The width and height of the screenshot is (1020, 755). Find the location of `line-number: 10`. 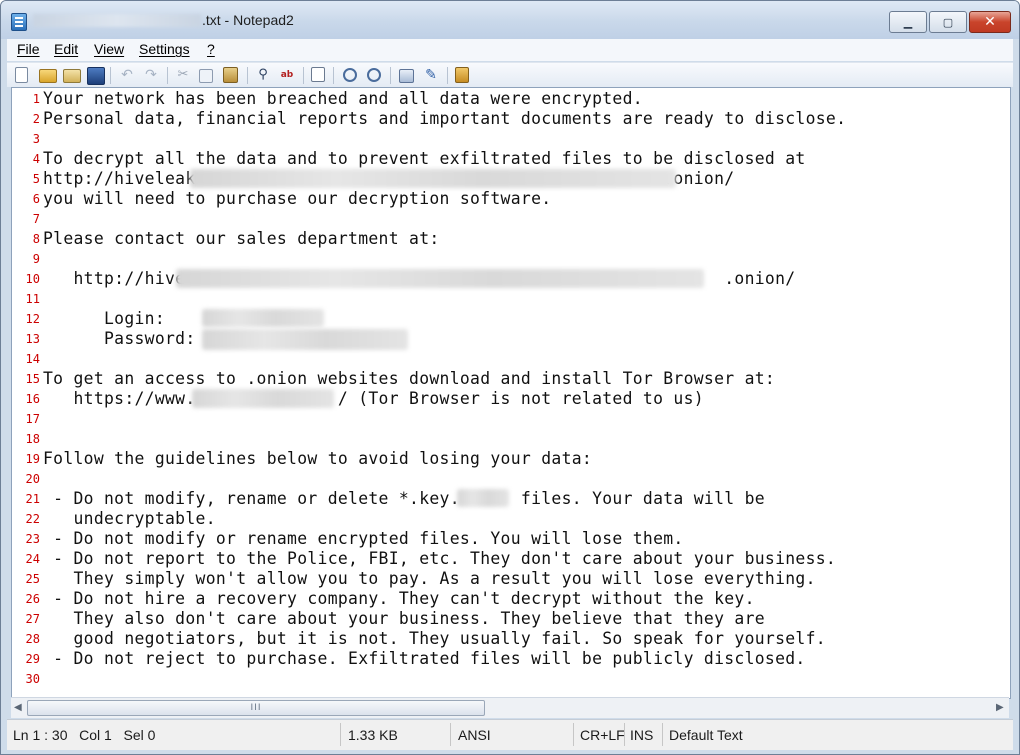

line-number: 10 is located at coordinates (32, 279).